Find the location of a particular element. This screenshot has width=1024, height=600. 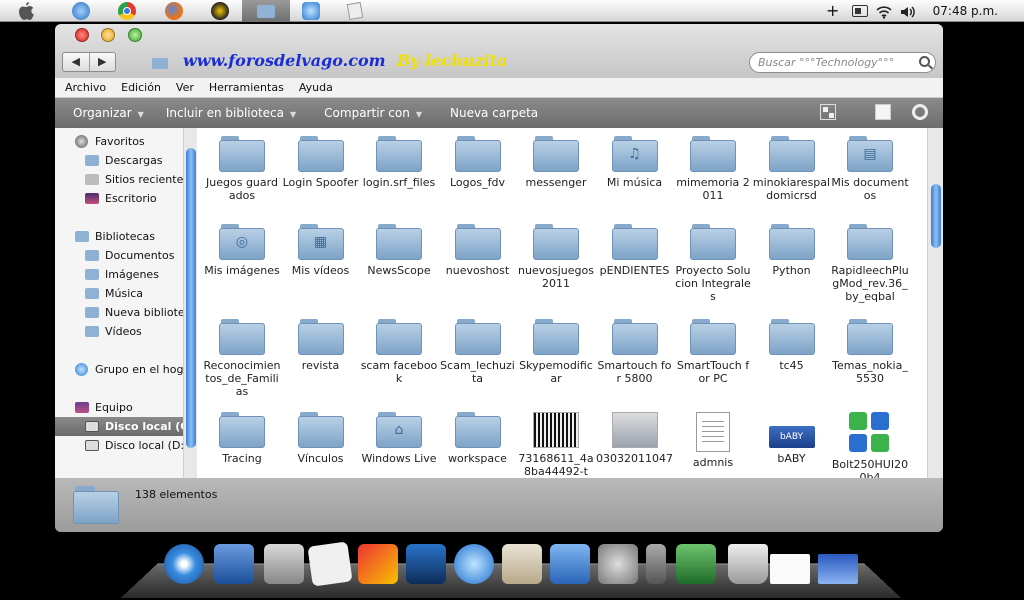

content-scrollbar is located at coordinates (935, 303).